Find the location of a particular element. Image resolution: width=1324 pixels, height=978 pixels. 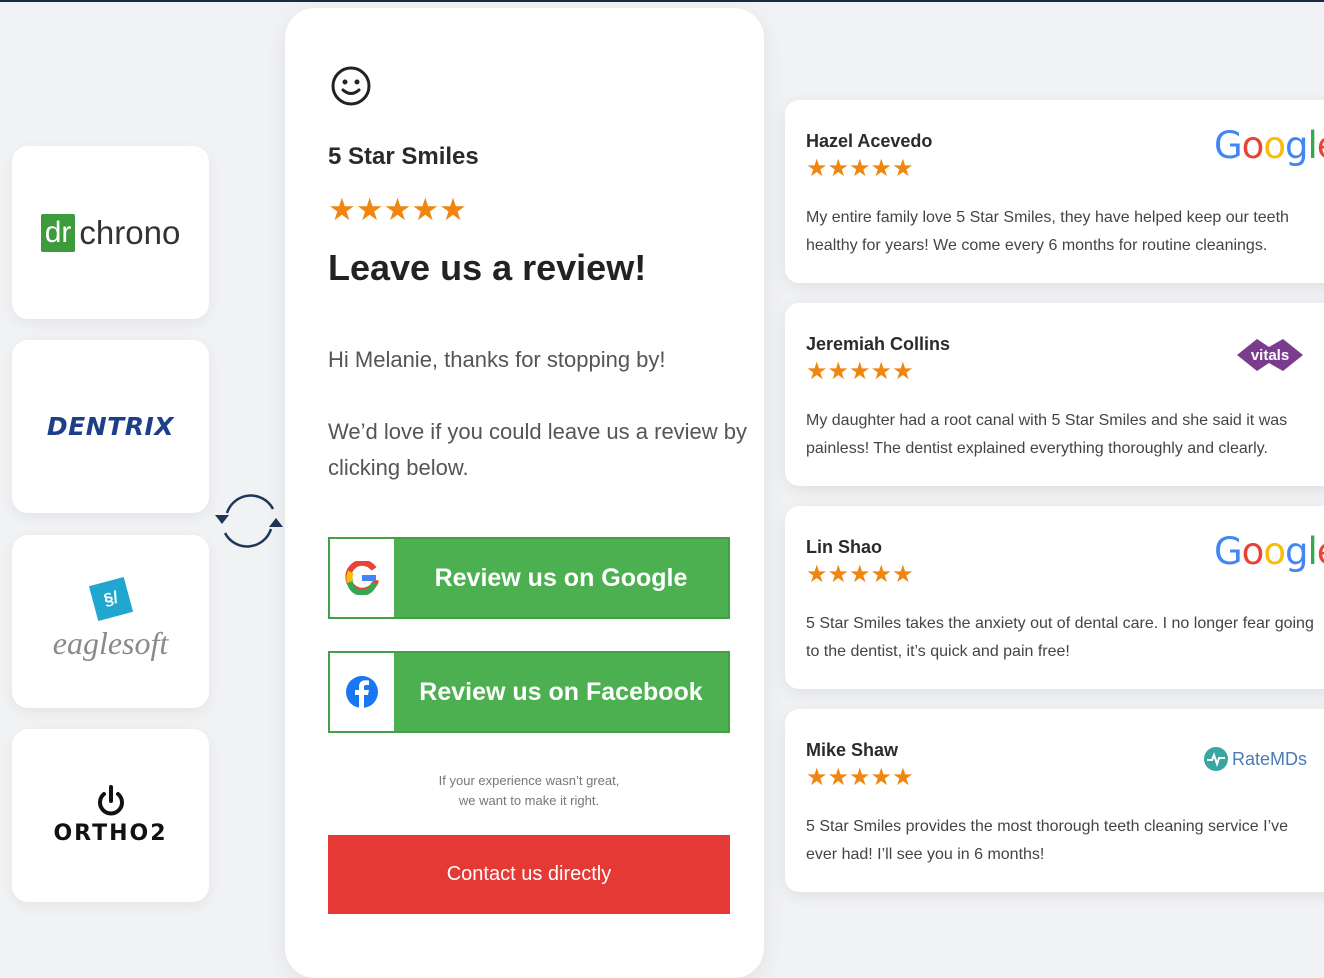

review-google-button: Review us on Google is located at coordinates (529, 578).